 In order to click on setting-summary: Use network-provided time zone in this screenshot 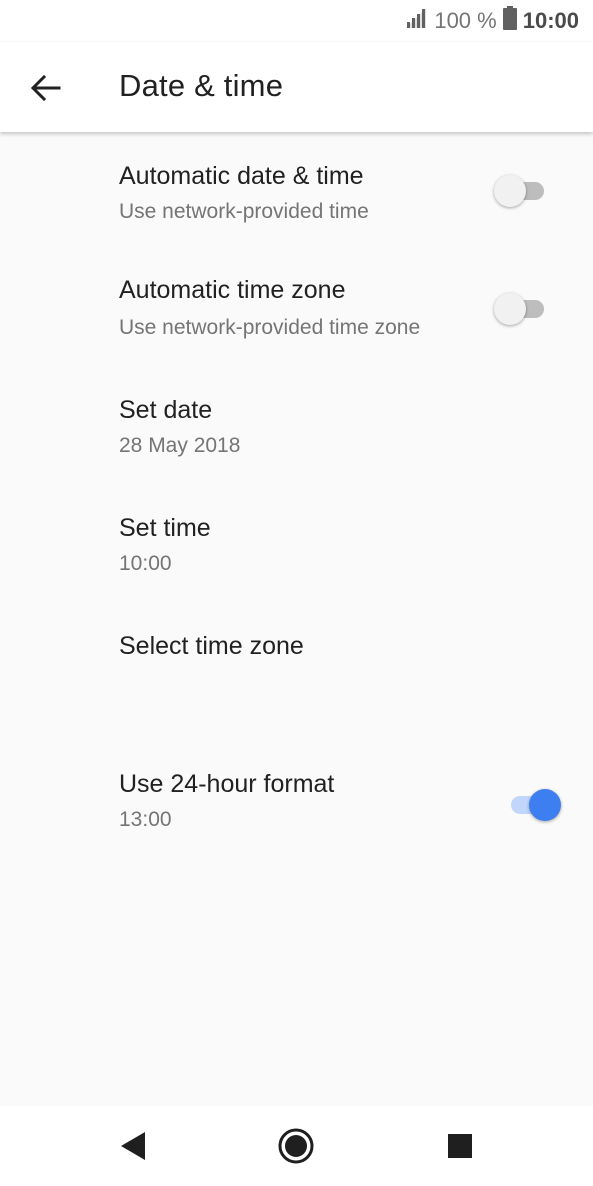, I will do `click(270, 327)`.